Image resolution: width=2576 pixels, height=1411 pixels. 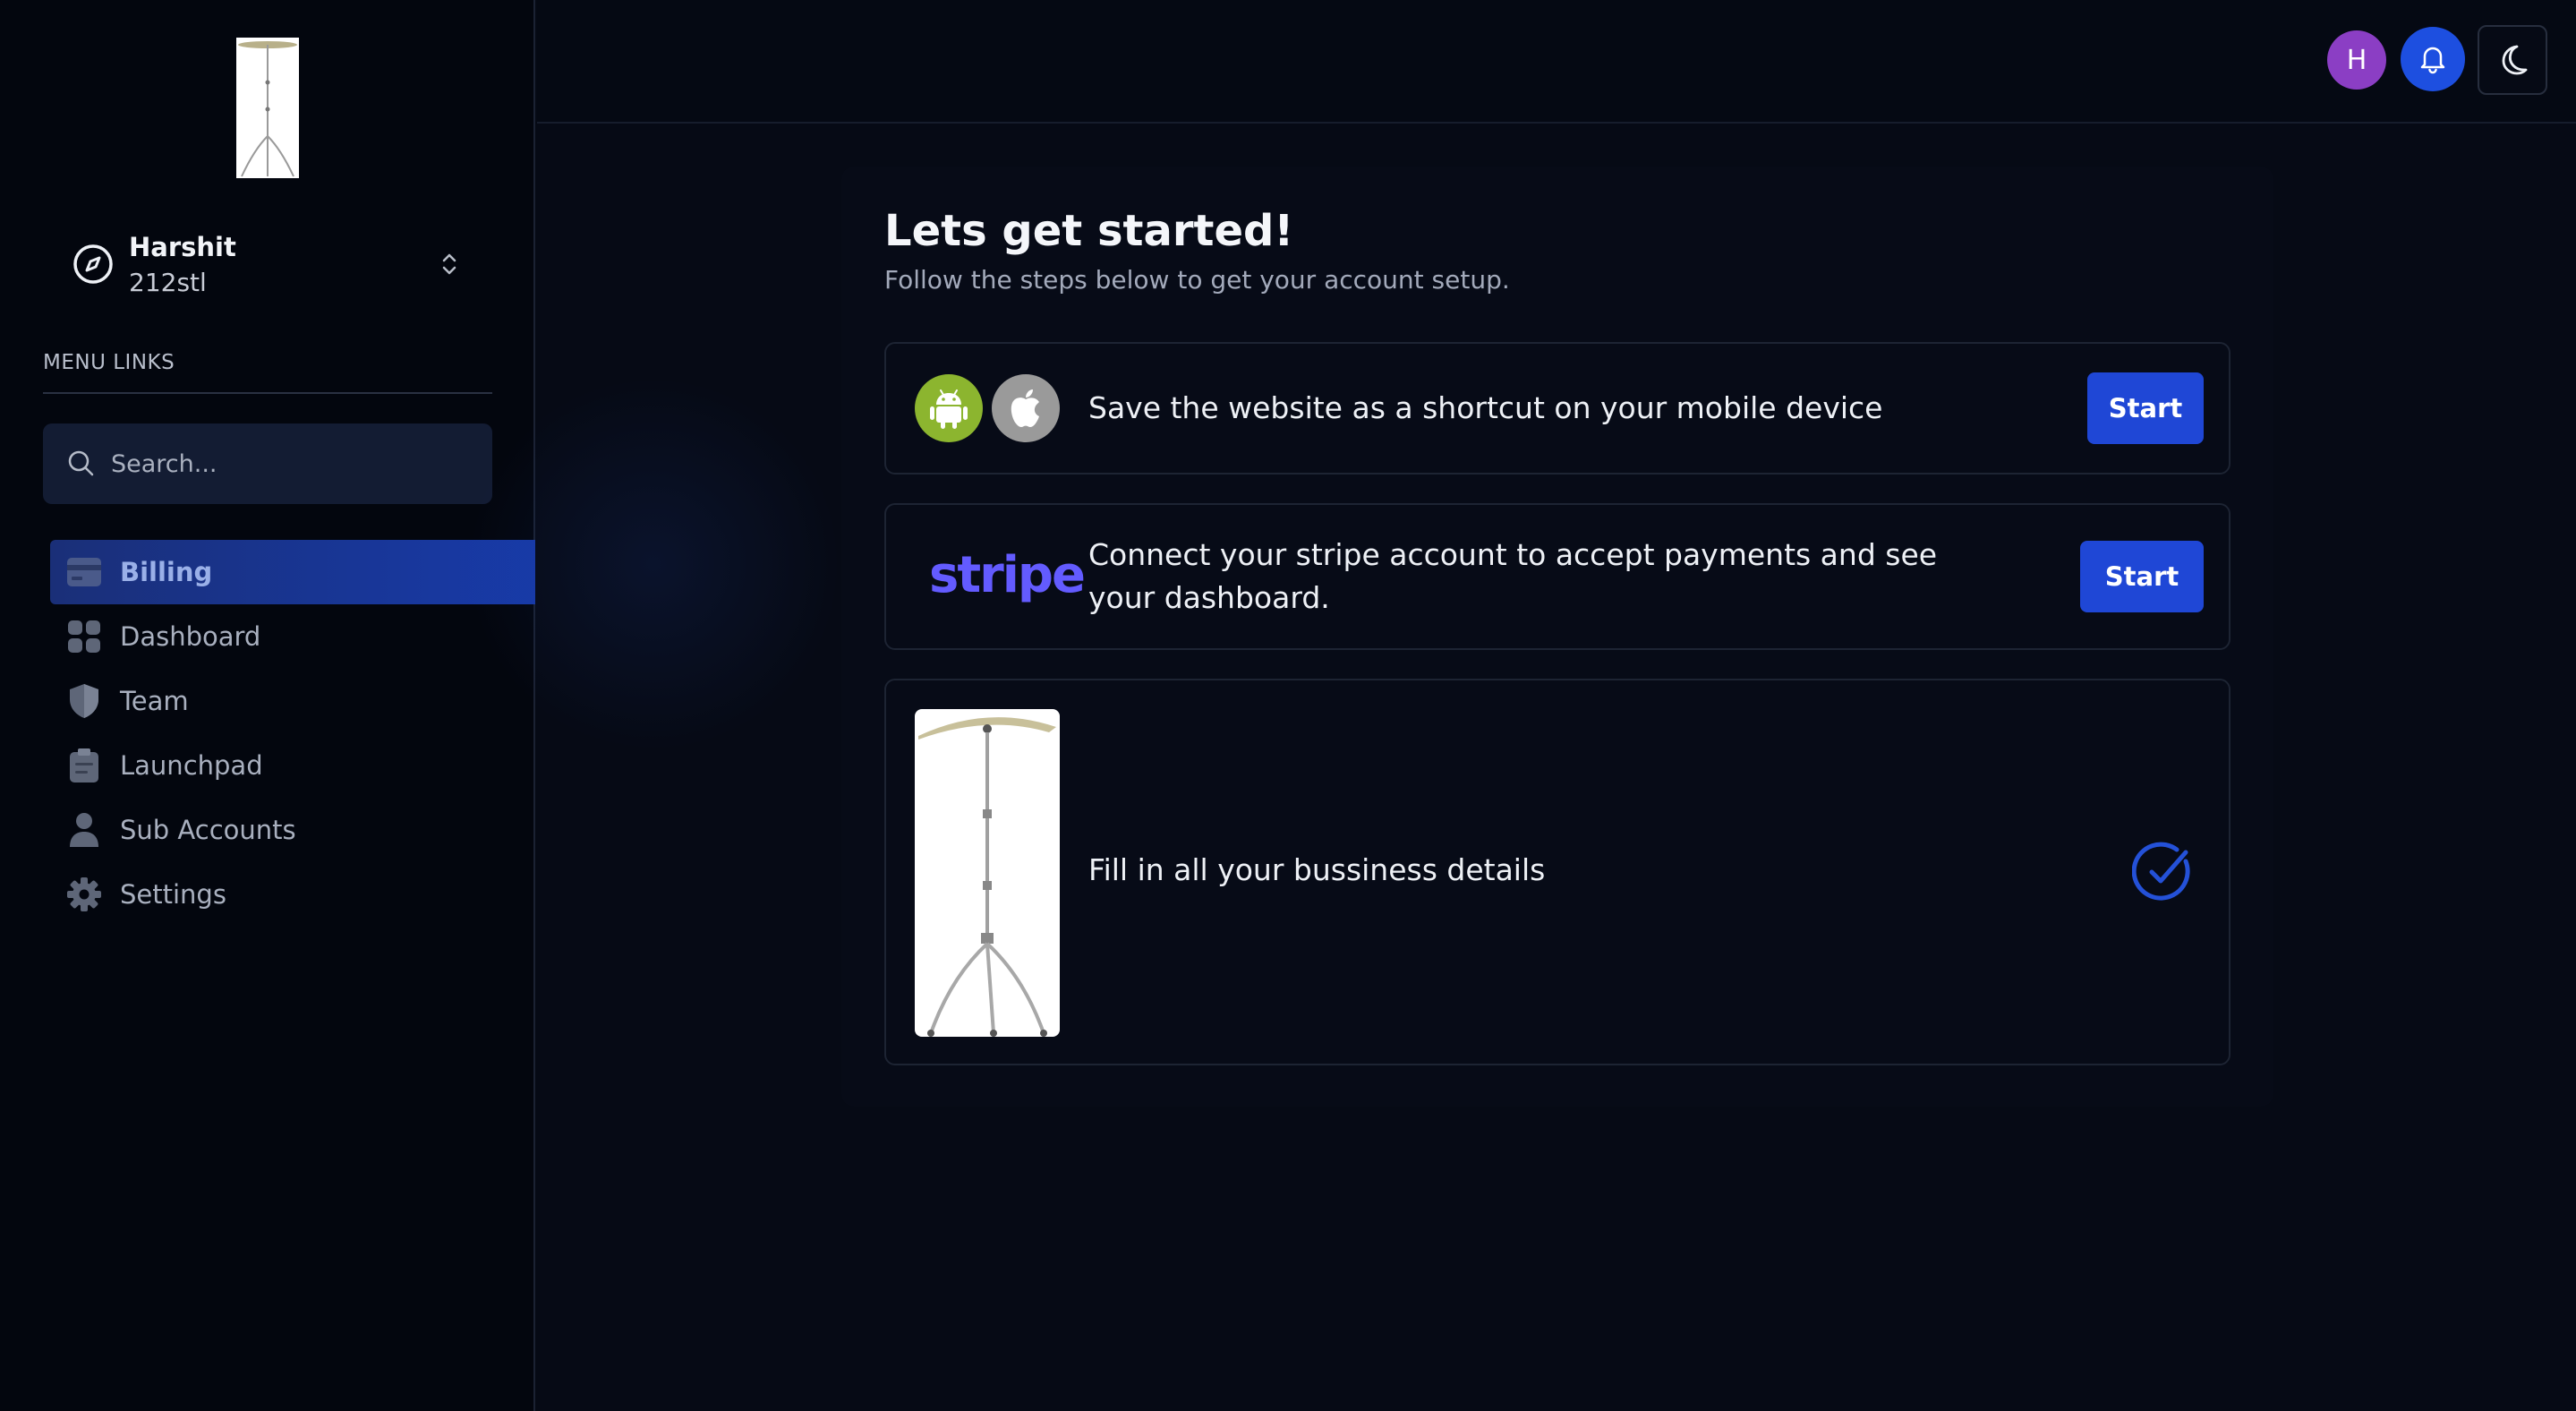 I want to click on notifications-button, so click(x=2433, y=59).